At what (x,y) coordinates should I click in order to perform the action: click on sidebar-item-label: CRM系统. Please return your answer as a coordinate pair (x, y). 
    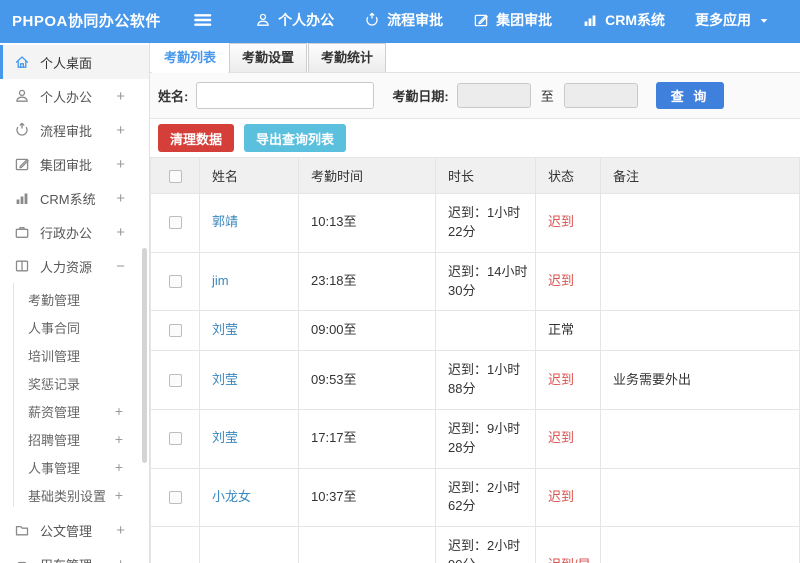
    Looking at the image, I should click on (68, 199).